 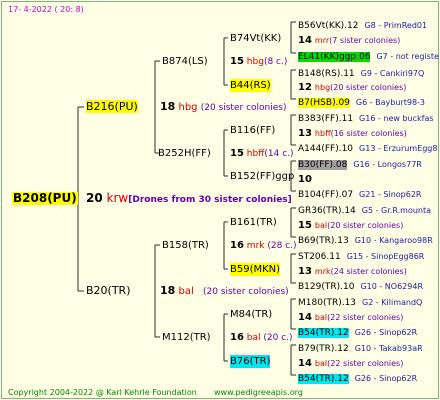 What do you see at coordinates (255, 38) in the screenshot?
I see `gen3-queen-1: B74Vt(KK)` at bounding box center [255, 38].